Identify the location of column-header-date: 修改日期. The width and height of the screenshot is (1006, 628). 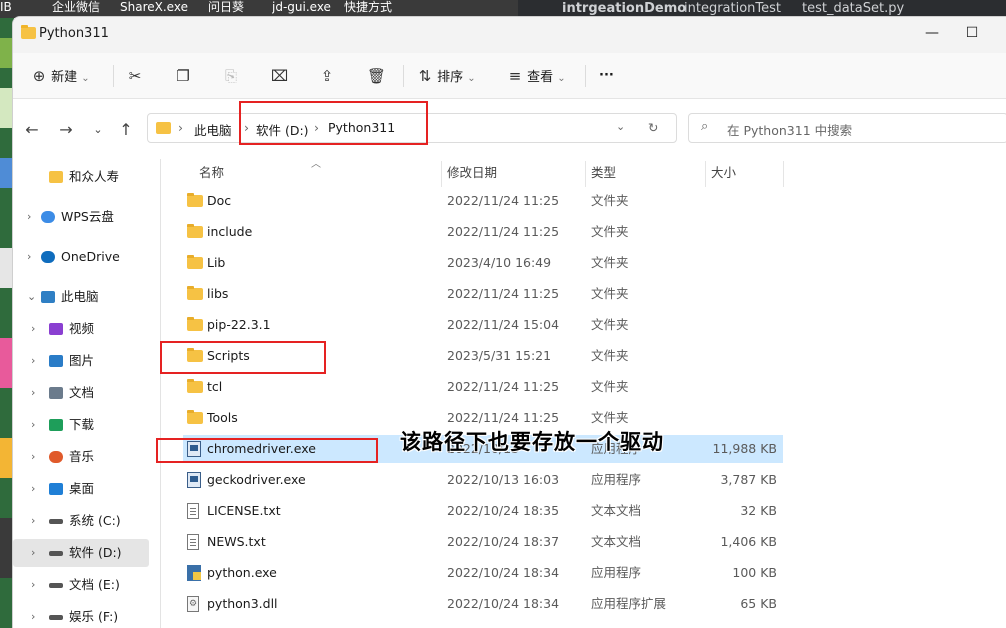
(472, 173).